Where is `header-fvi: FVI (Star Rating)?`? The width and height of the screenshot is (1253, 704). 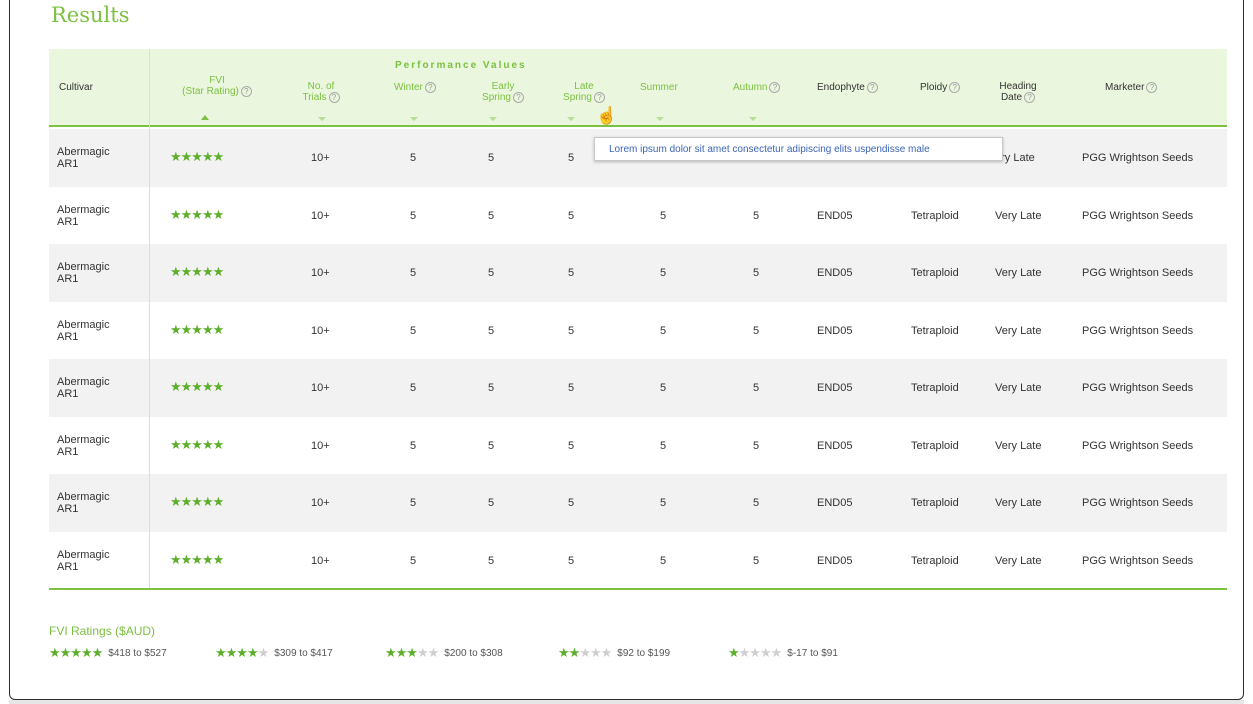
header-fvi: FVI (Star Rating)? is located at coordinates (217, 86).